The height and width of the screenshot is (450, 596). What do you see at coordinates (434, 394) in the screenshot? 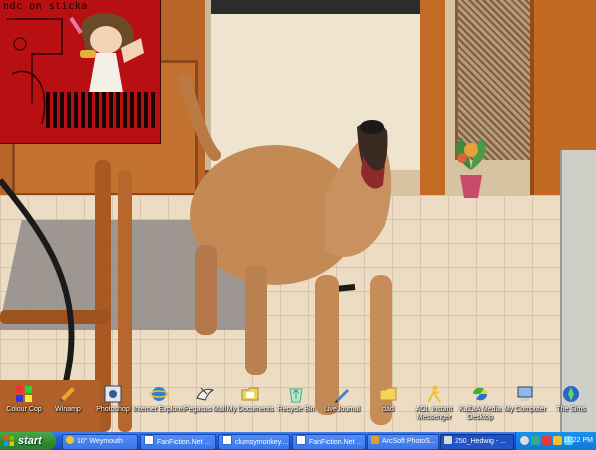
I see `aim-icon` at bounding box center [434, 394].